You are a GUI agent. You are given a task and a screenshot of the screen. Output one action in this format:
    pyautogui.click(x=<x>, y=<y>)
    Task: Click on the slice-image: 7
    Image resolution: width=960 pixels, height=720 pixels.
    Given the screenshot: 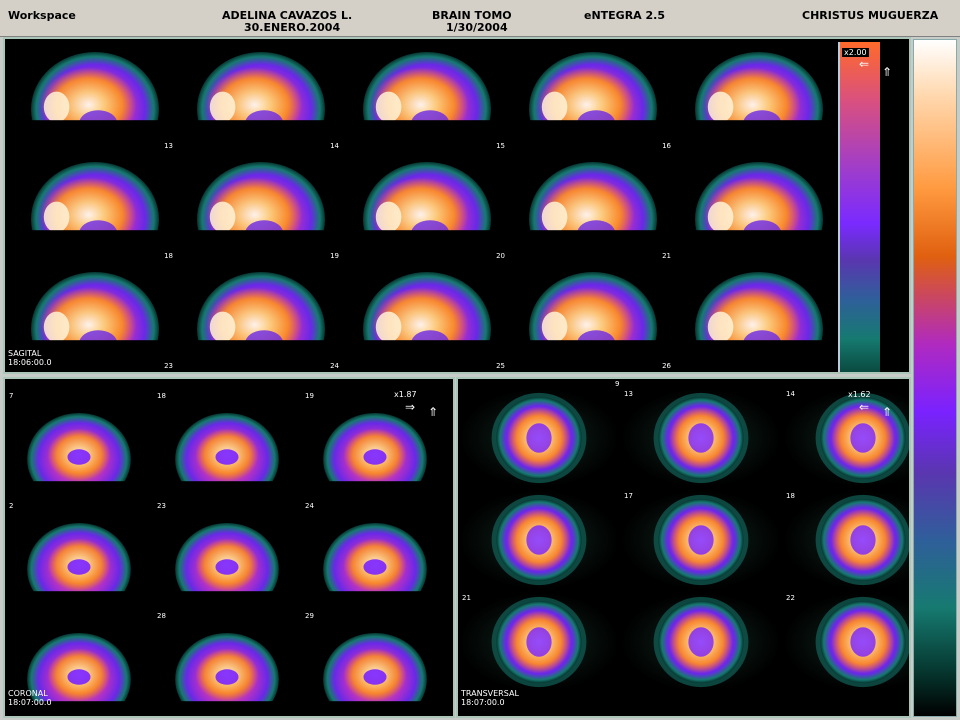 What is the action you would take?
    pyautogui.click(x=79, y=446)
    